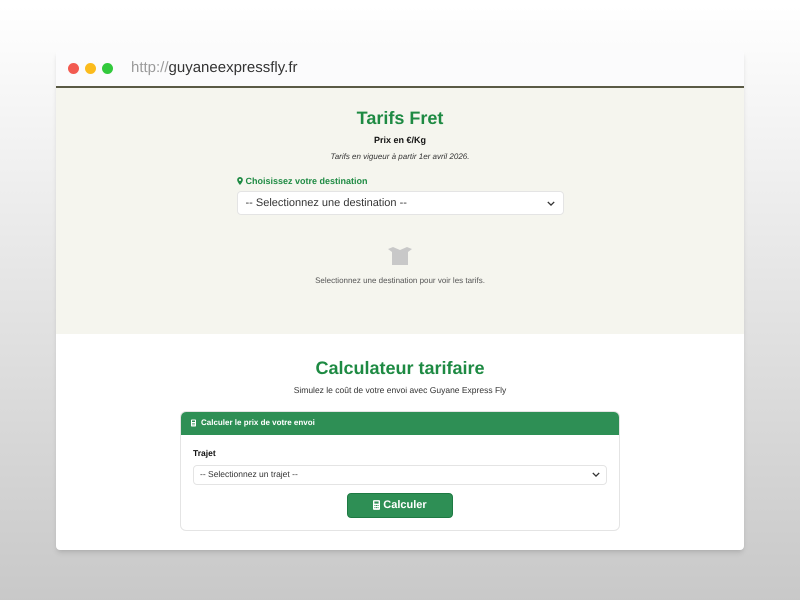  What do you see at coordinates (205, 453) in the screenshot?
I see `trajet-label: Trajet` at bounding box center [205, 453].